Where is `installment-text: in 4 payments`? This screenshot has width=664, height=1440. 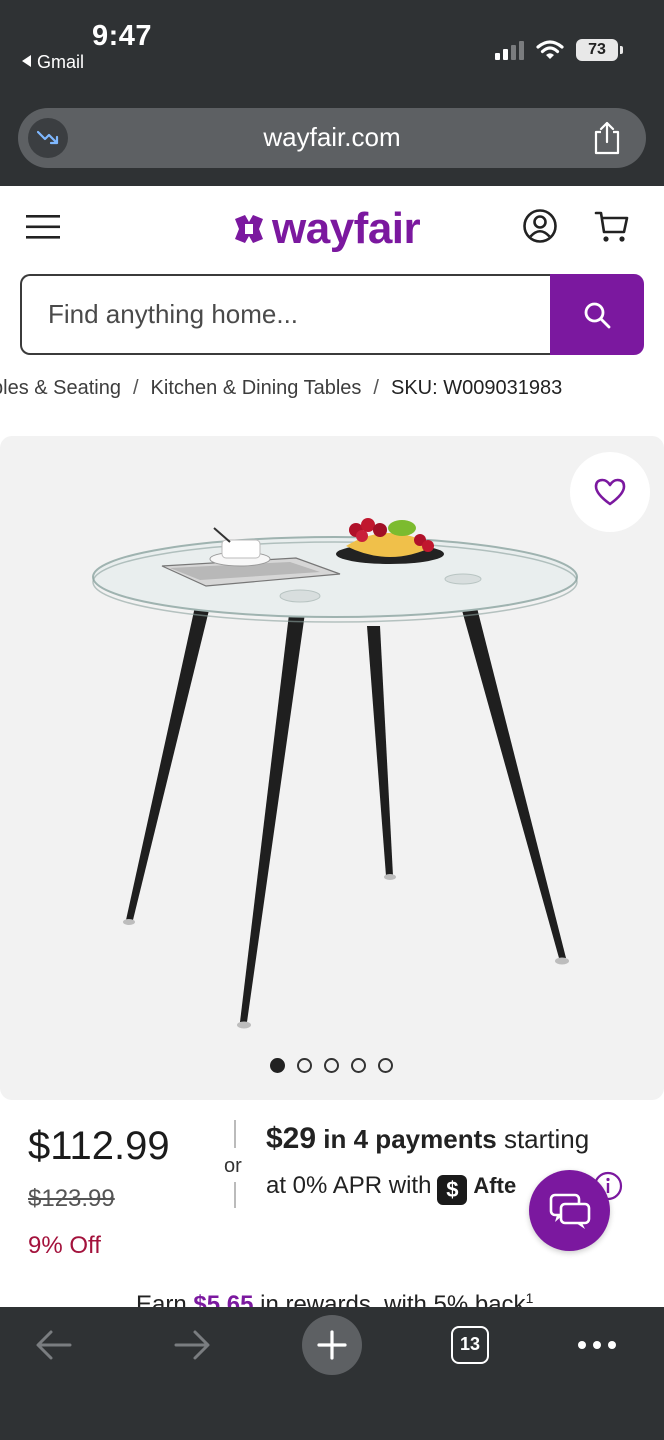 installment-text: in 4 payments is located at coordinates (410, 1139).